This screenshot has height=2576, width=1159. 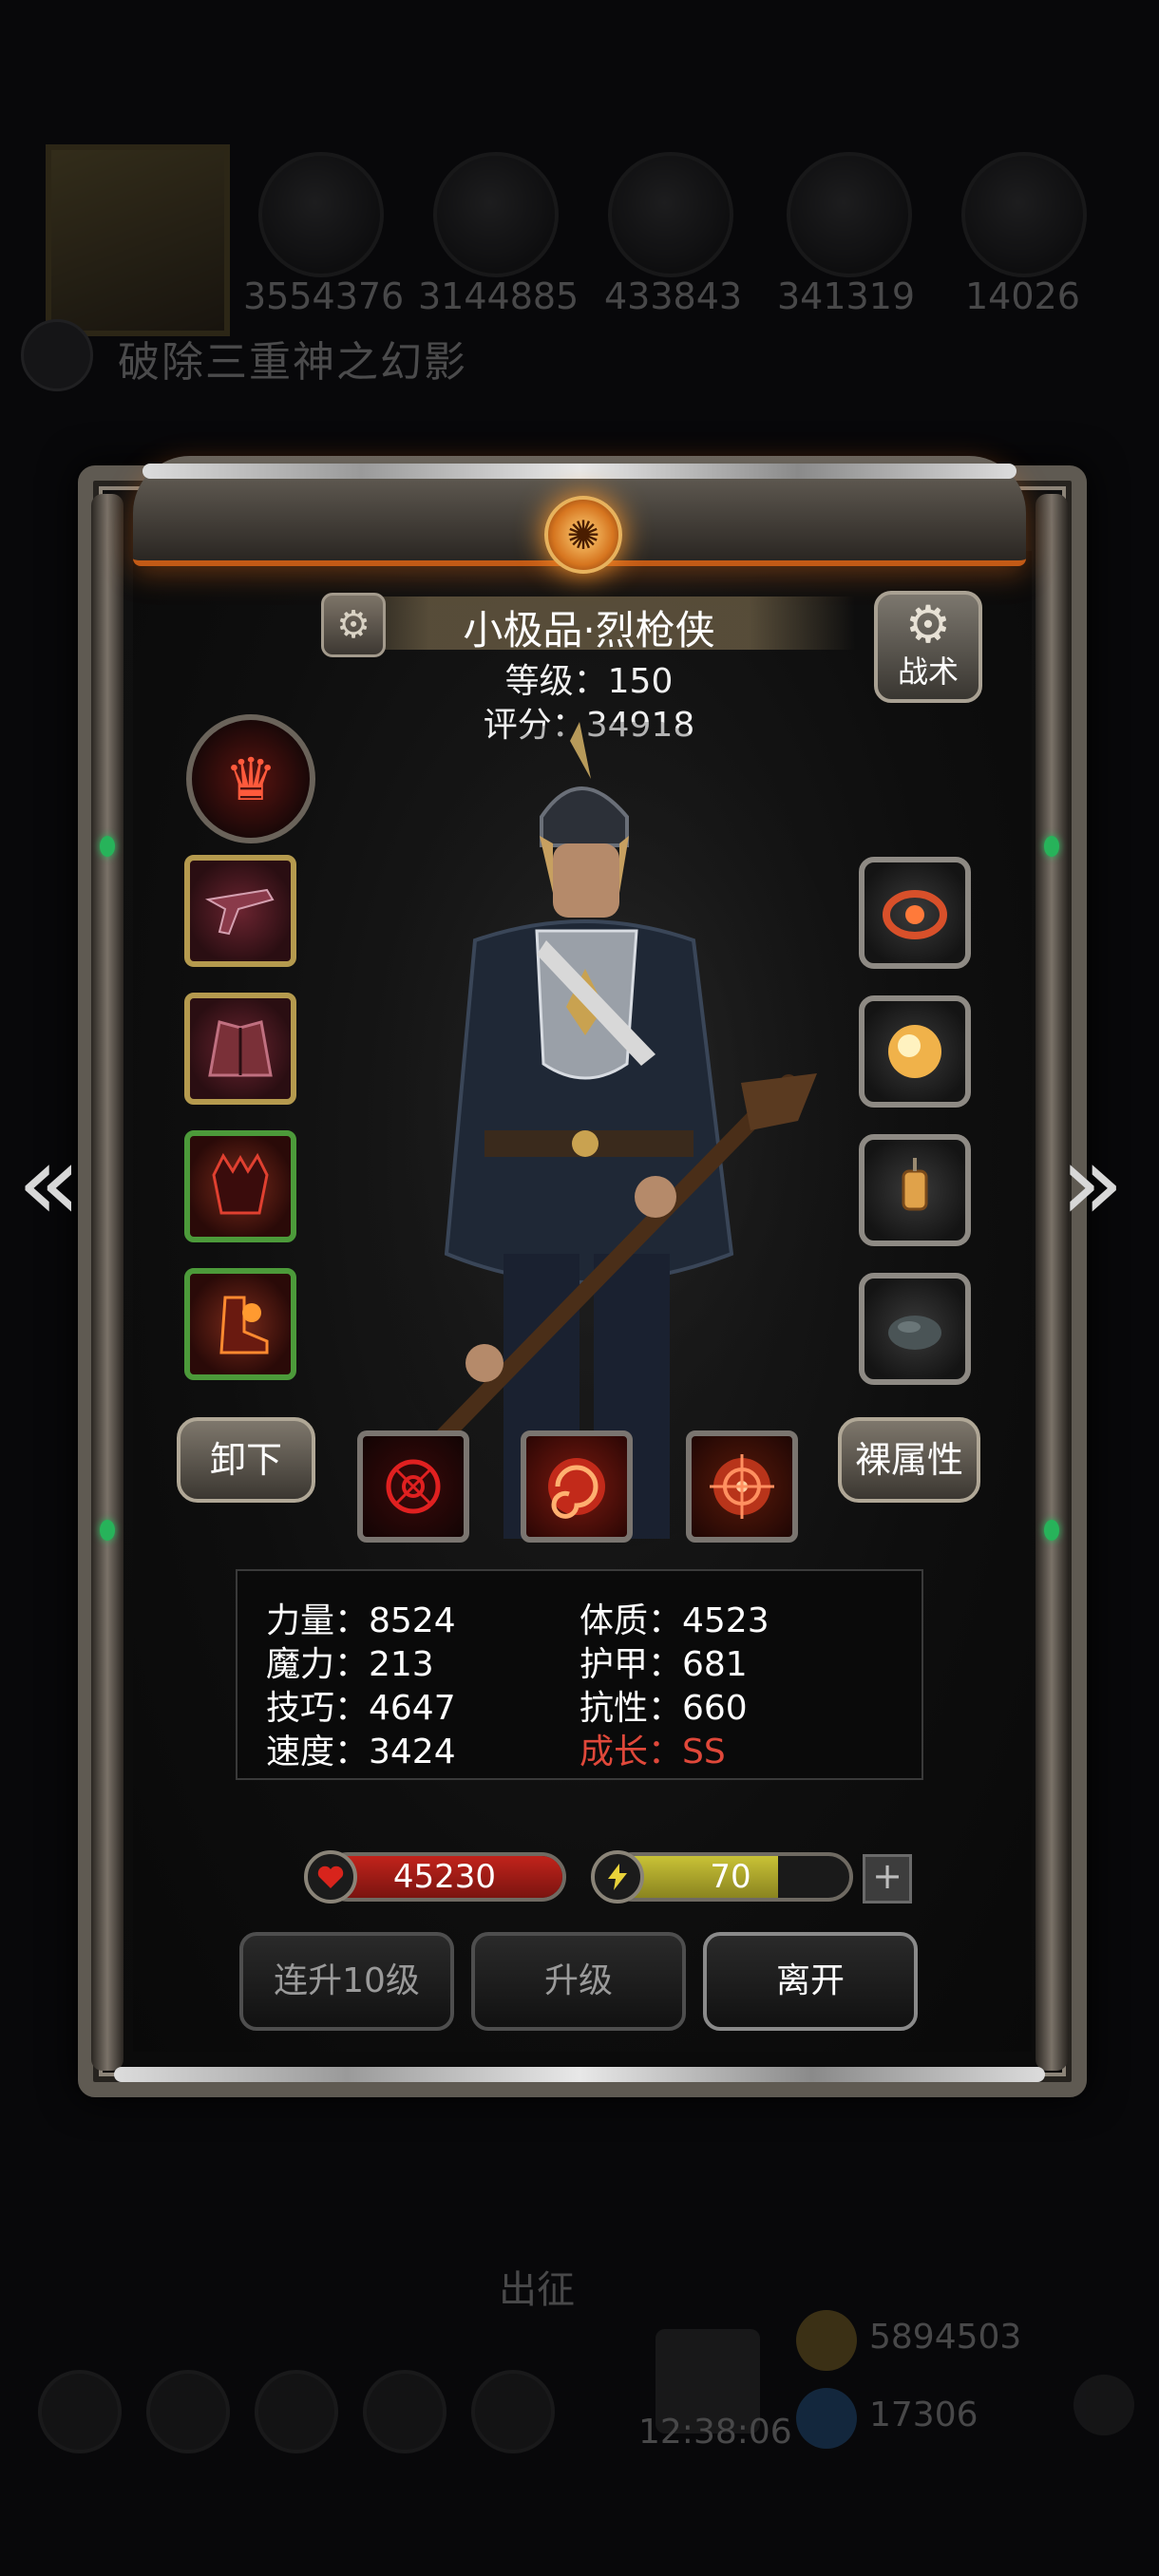 I want to click on vortex-icon, so click(x=576, y=1488).